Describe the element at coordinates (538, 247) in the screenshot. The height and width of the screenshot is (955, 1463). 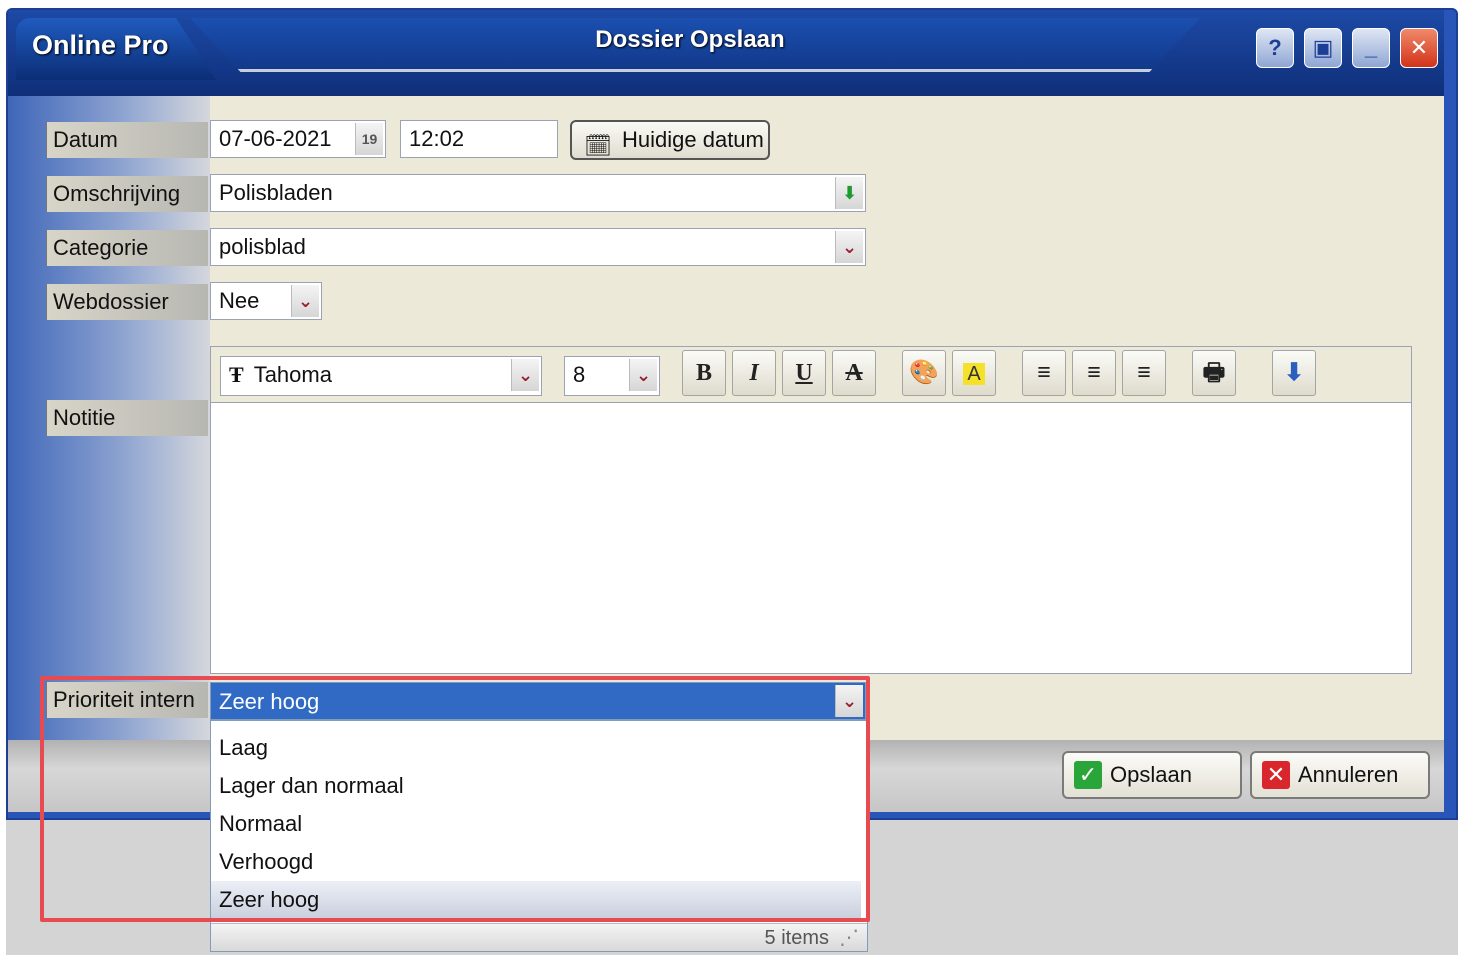
I see `categorie-combo: polisblad ⌄` at that location.